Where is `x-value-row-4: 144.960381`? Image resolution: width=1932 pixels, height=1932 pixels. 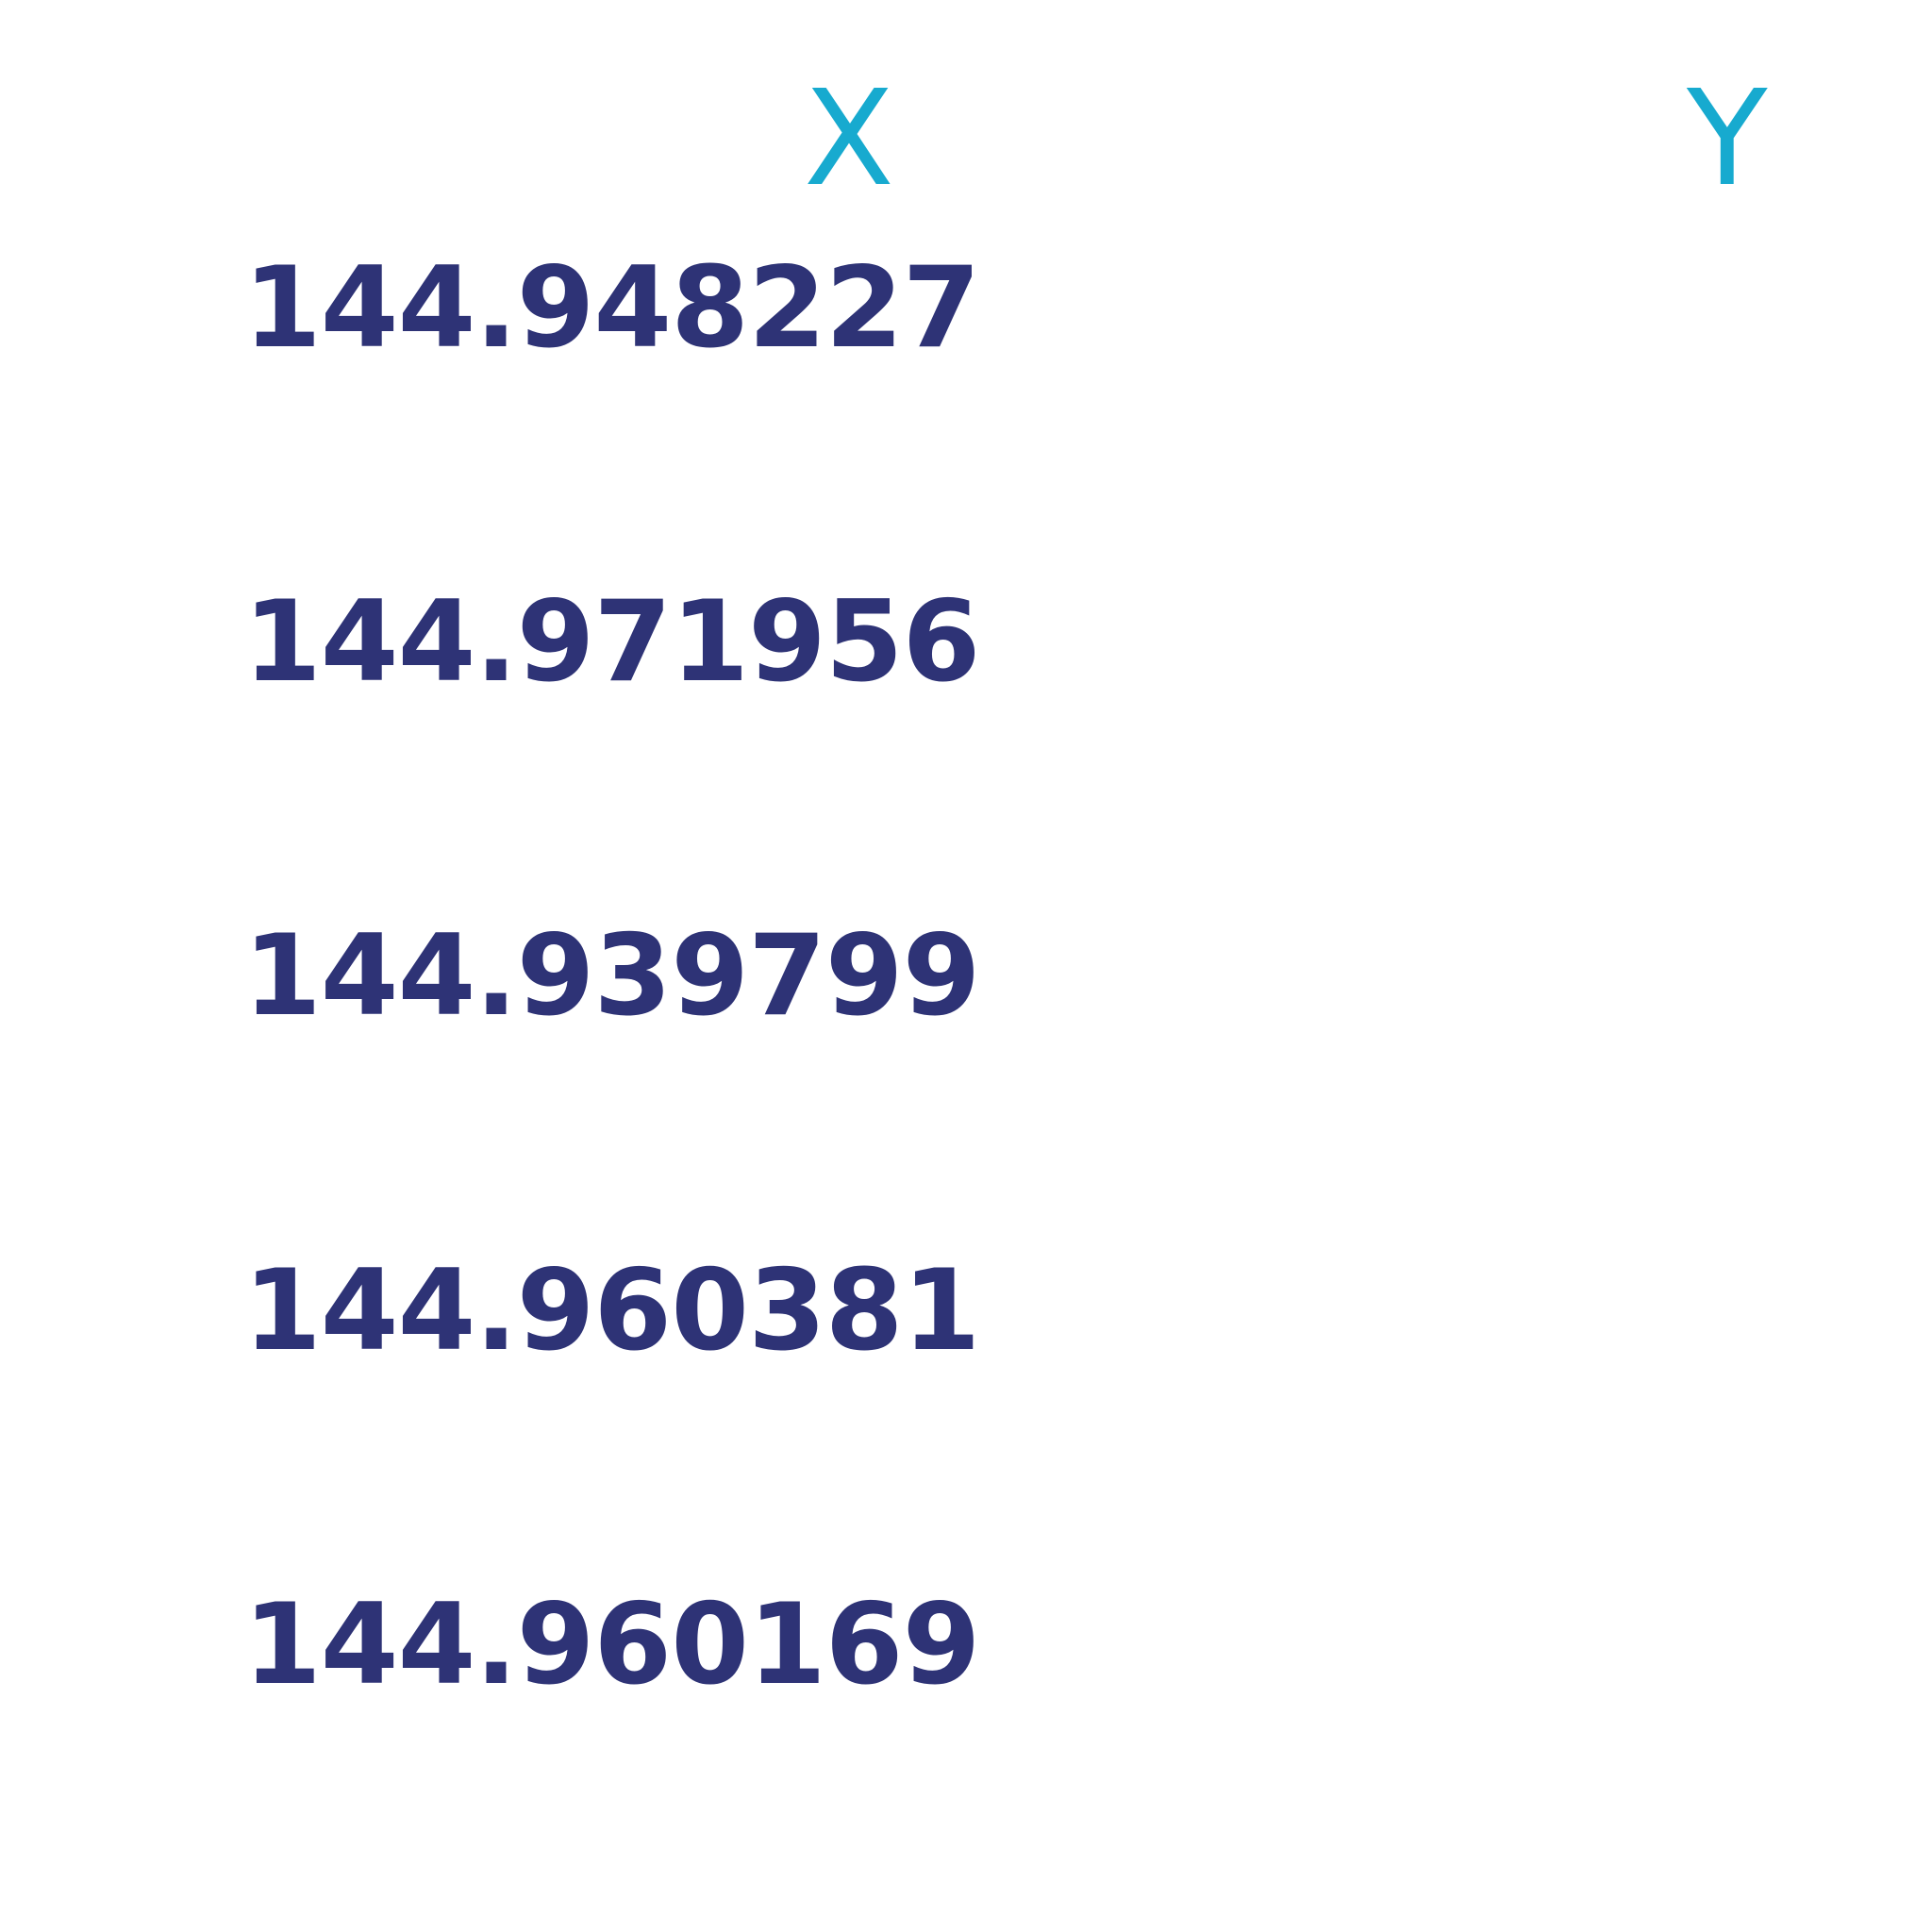
x-value-row-4: 144.960381 is located at coordinates (611, 1311).